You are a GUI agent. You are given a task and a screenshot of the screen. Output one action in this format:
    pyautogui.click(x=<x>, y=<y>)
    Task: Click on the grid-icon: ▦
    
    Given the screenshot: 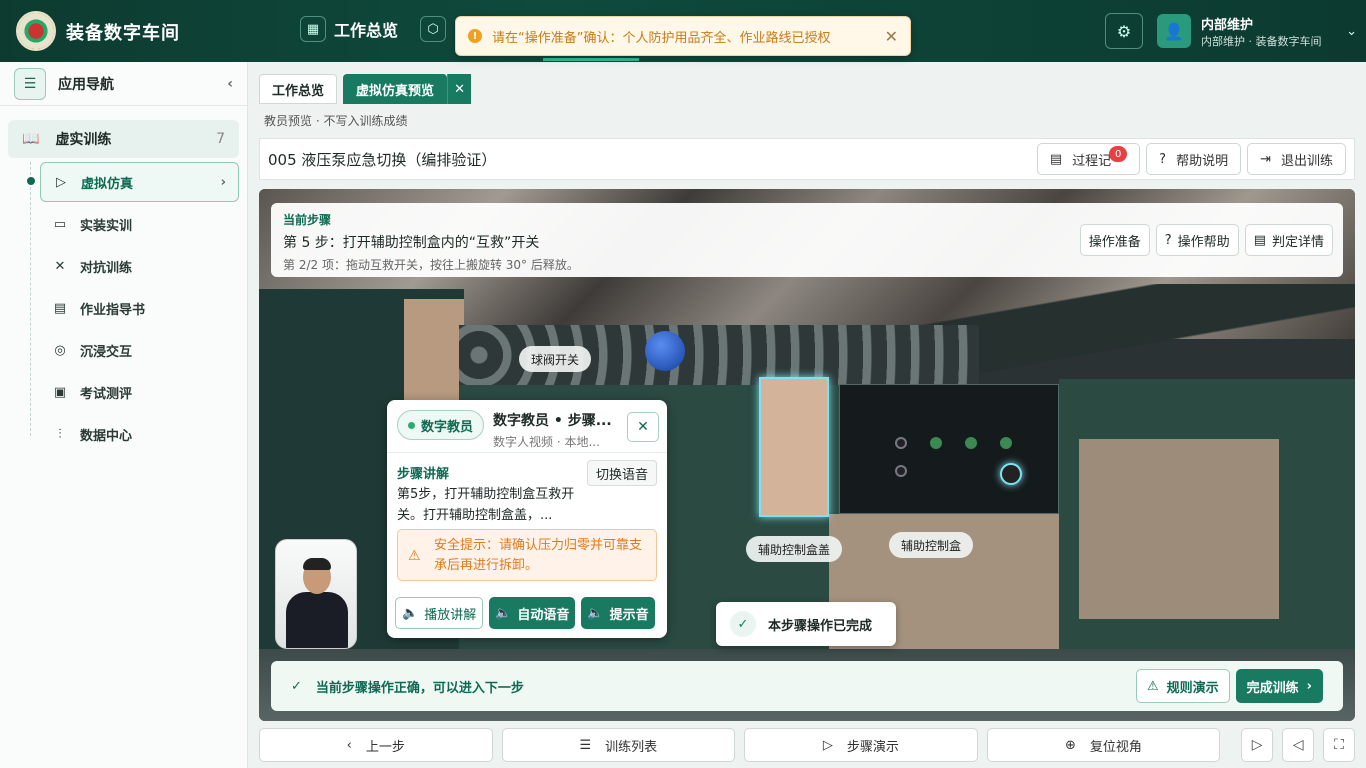 What is the action you would take?
    pyautogui.click(x=313, y=29)
    